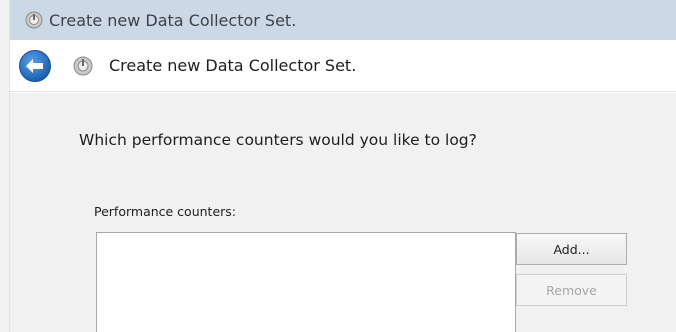  What do you see at coordinates (571, 290) in the screenshot?
I see `remove-button: Remove` at bounding box center [571, 290].